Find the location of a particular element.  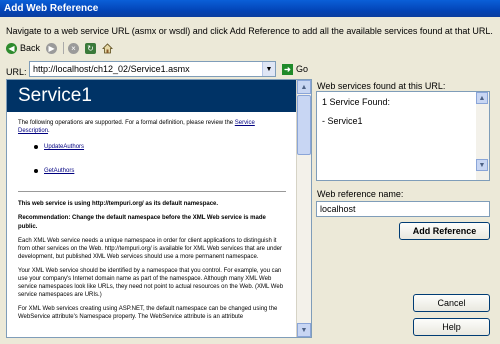

home-icon is located at coordinates (107, 48).